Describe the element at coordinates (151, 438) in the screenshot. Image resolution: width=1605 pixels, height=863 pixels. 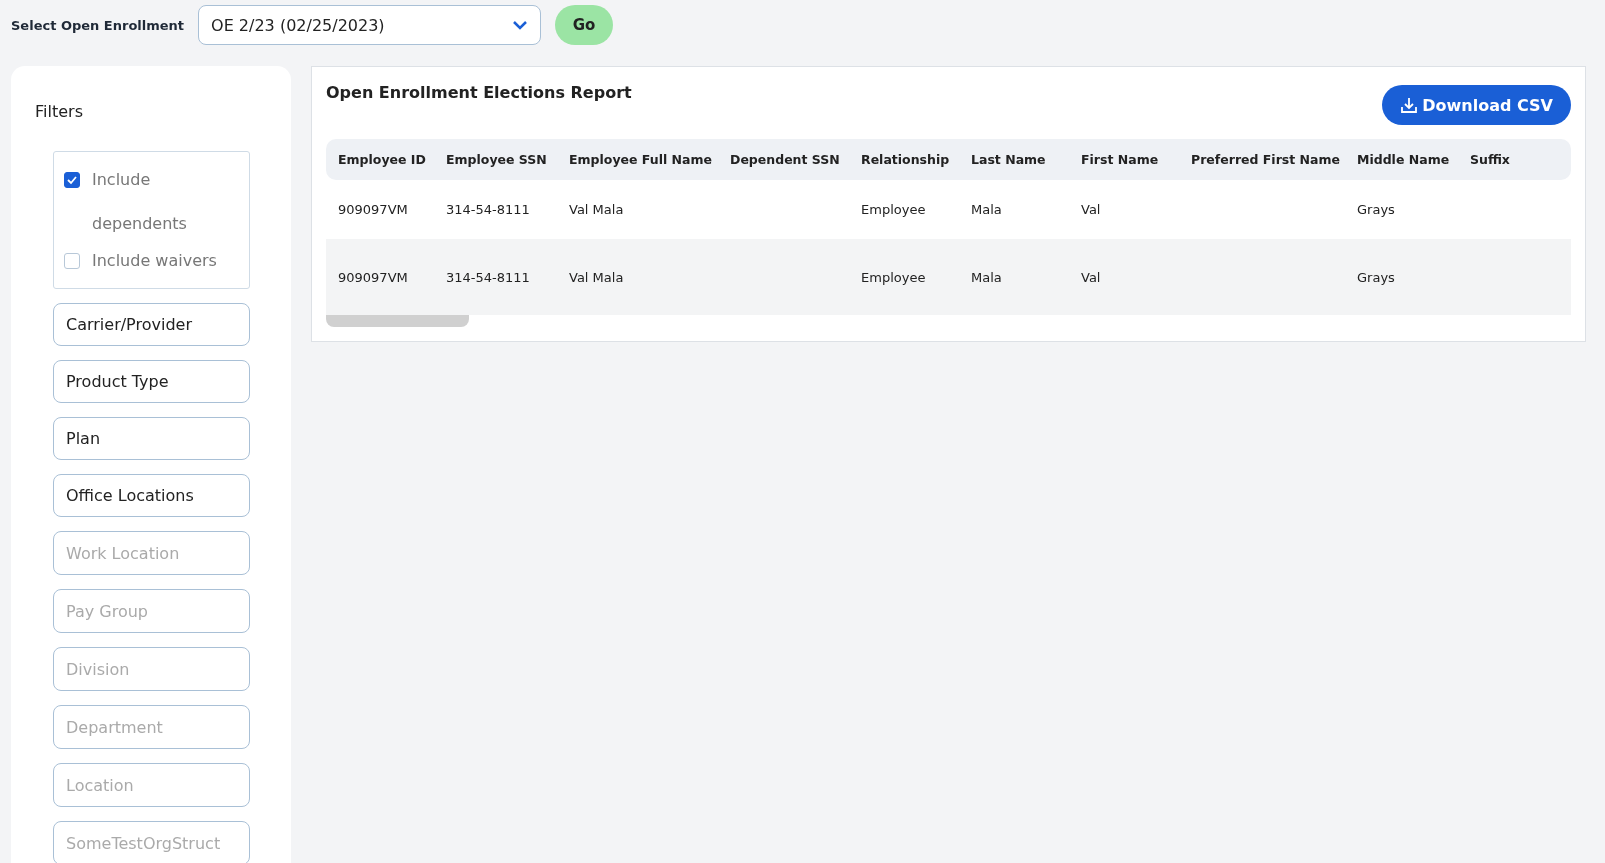
I see `filter-dropdown: Plan` at that location.